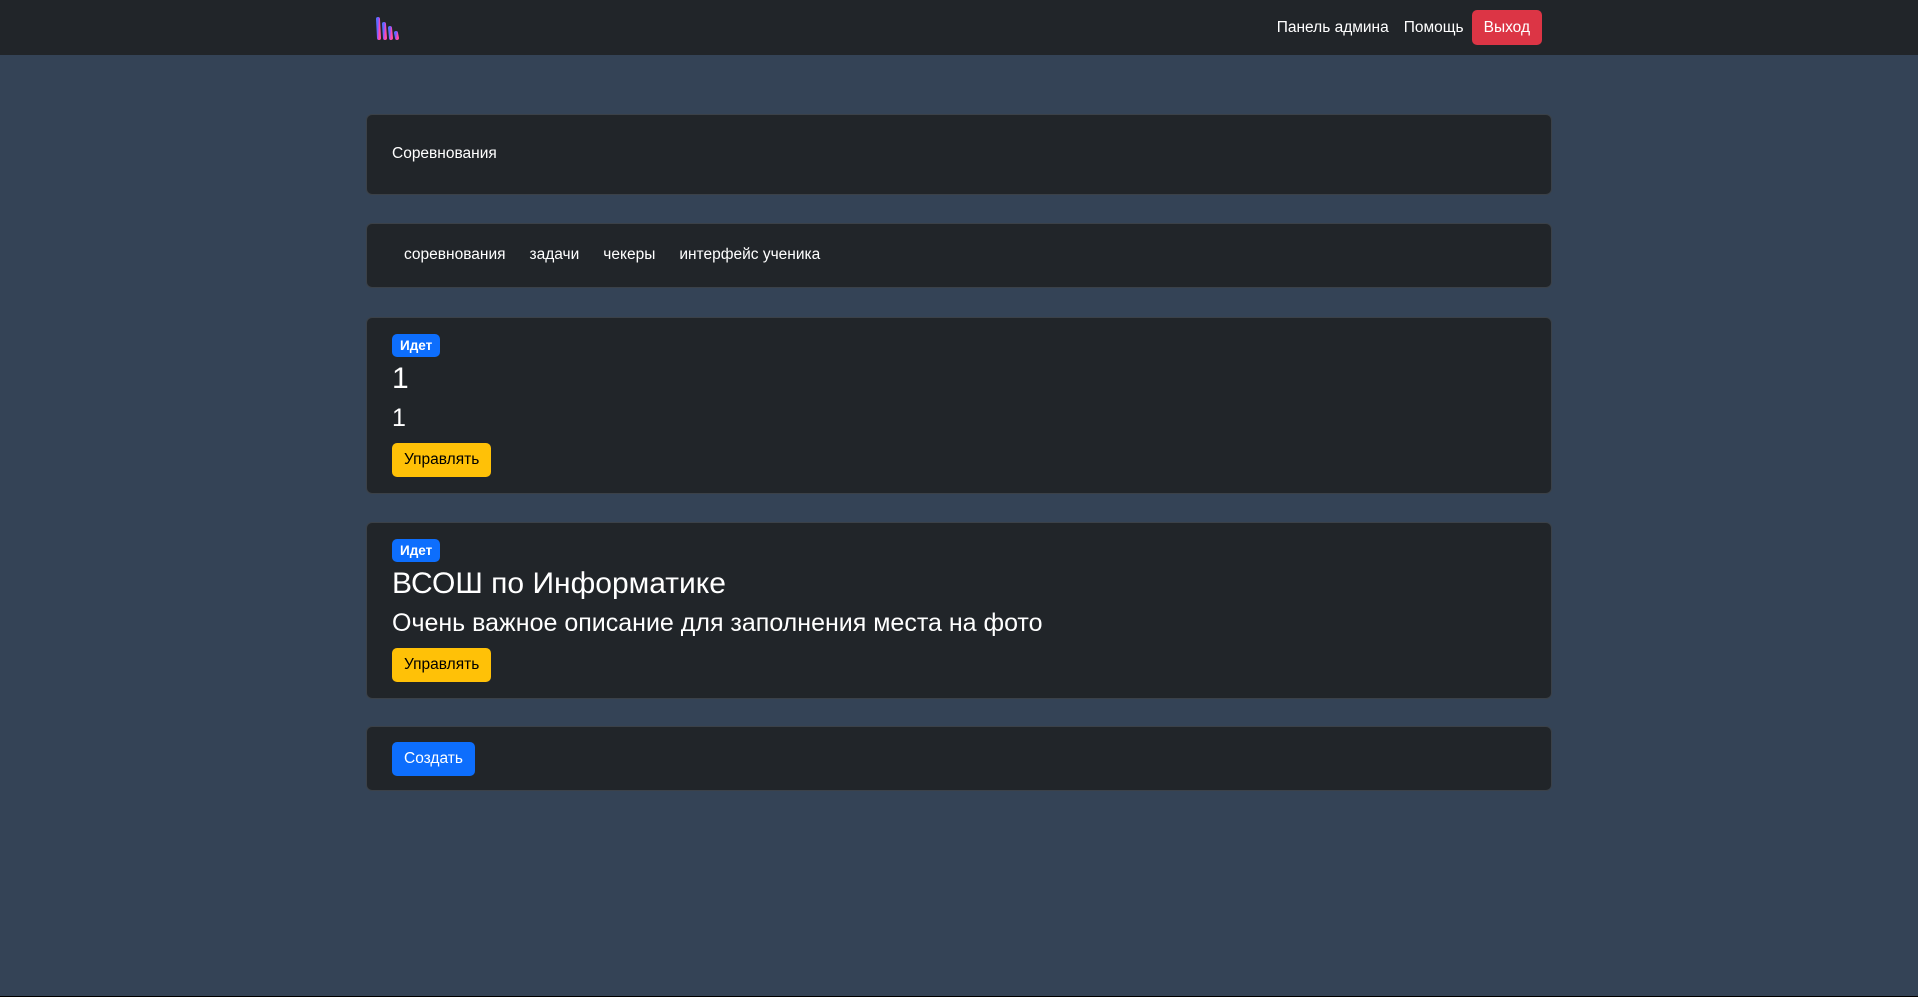 The height and width of the screenshot is (997, 1918). I want to click on logout-button: Выход, so click(1506, 27).